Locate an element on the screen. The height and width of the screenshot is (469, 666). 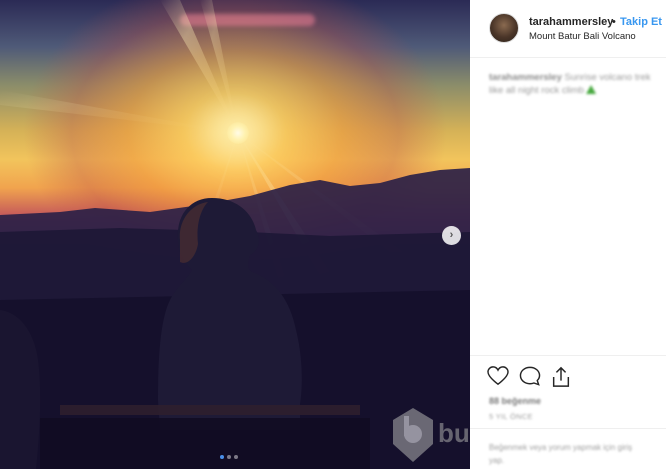
tree-emoji-icon is located at coordinates (591, 89).